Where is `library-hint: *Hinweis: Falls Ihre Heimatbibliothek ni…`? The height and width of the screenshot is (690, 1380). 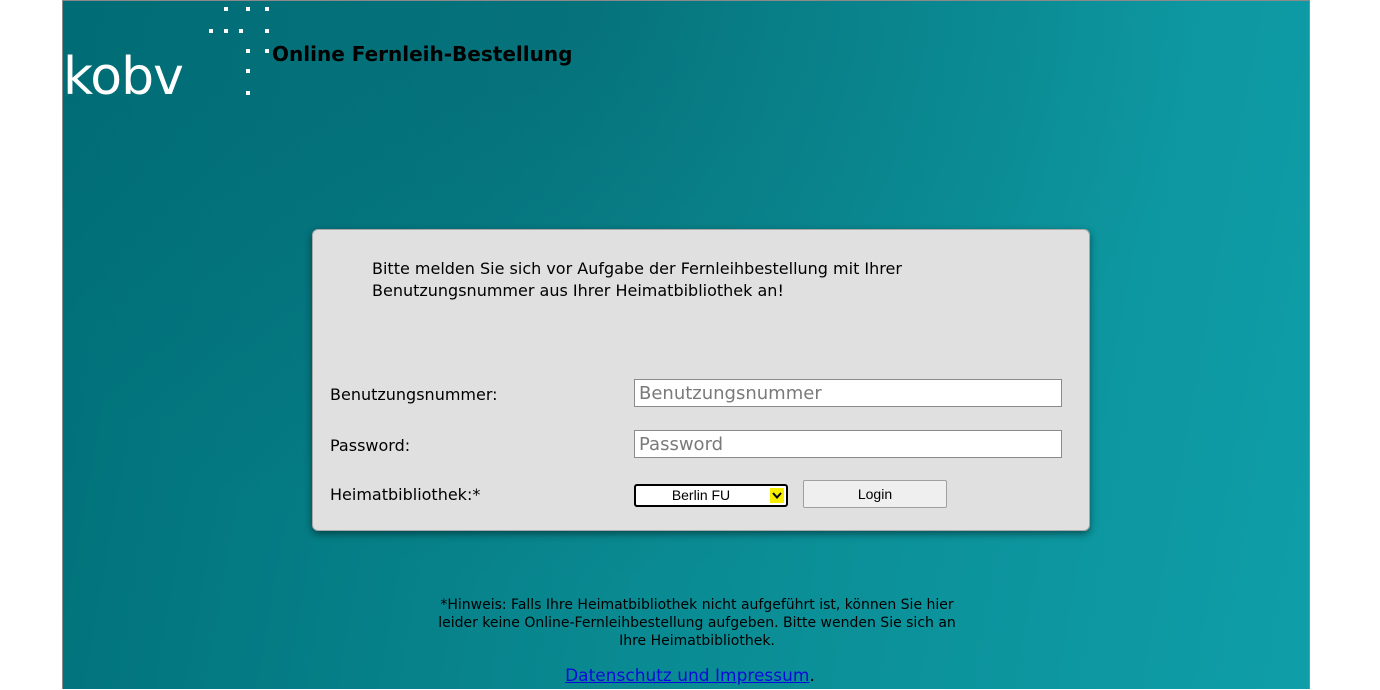 library-hint: *Hinweis: Falls Ihre Heimatbibliothek ni… is located at coordinates (697, 623).